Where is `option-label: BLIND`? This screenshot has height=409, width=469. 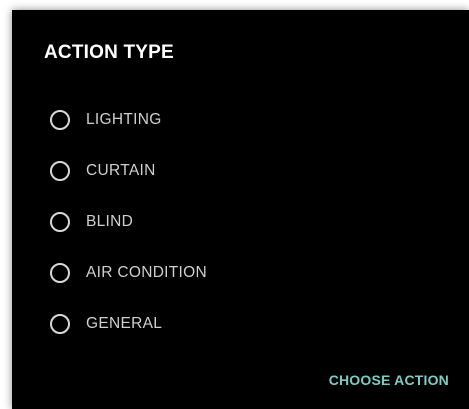
option-label: BLIND is located at coordinates (110, 221).